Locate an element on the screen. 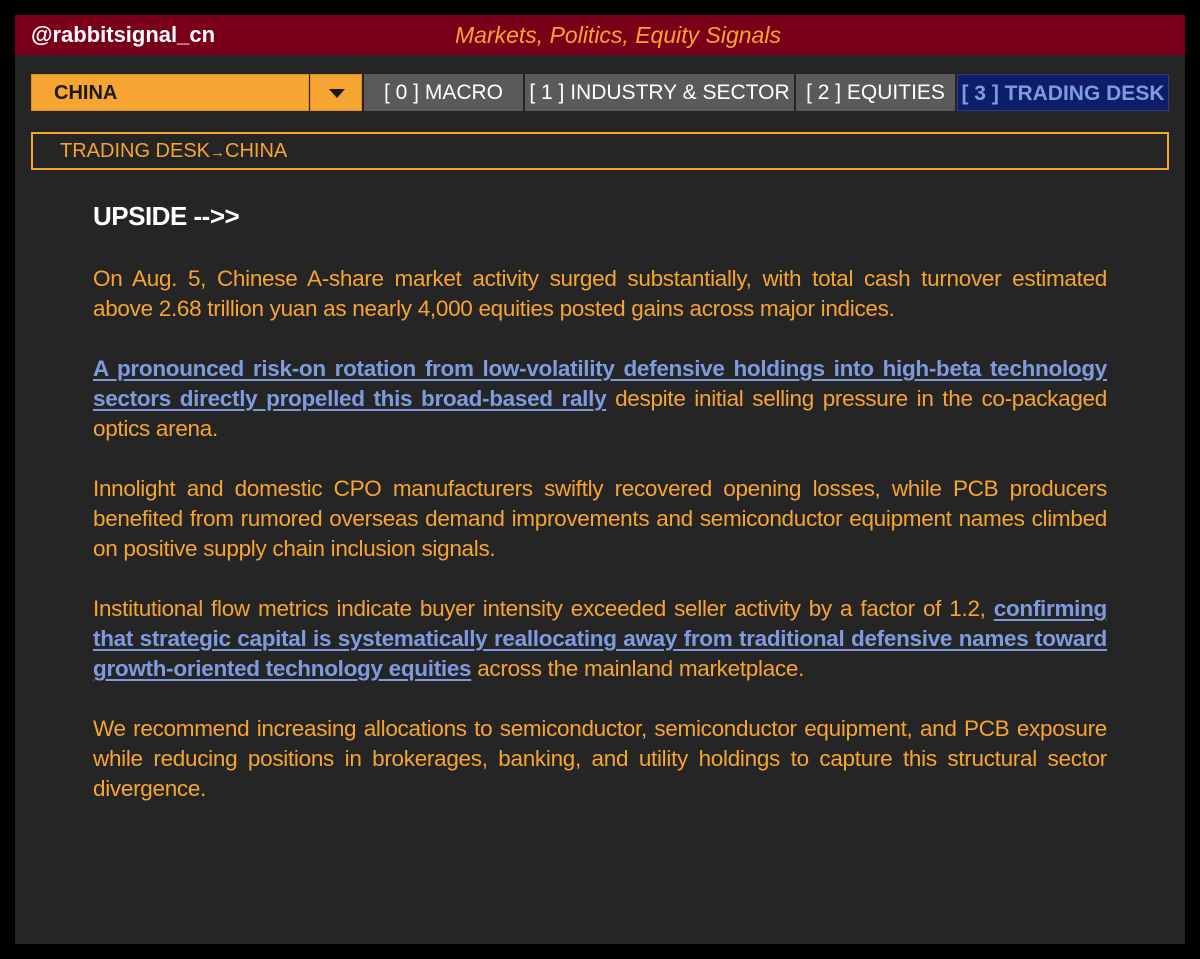  breadcrumb-trail: TRADING DESK→CHINA is located at coordinates (173, 152).